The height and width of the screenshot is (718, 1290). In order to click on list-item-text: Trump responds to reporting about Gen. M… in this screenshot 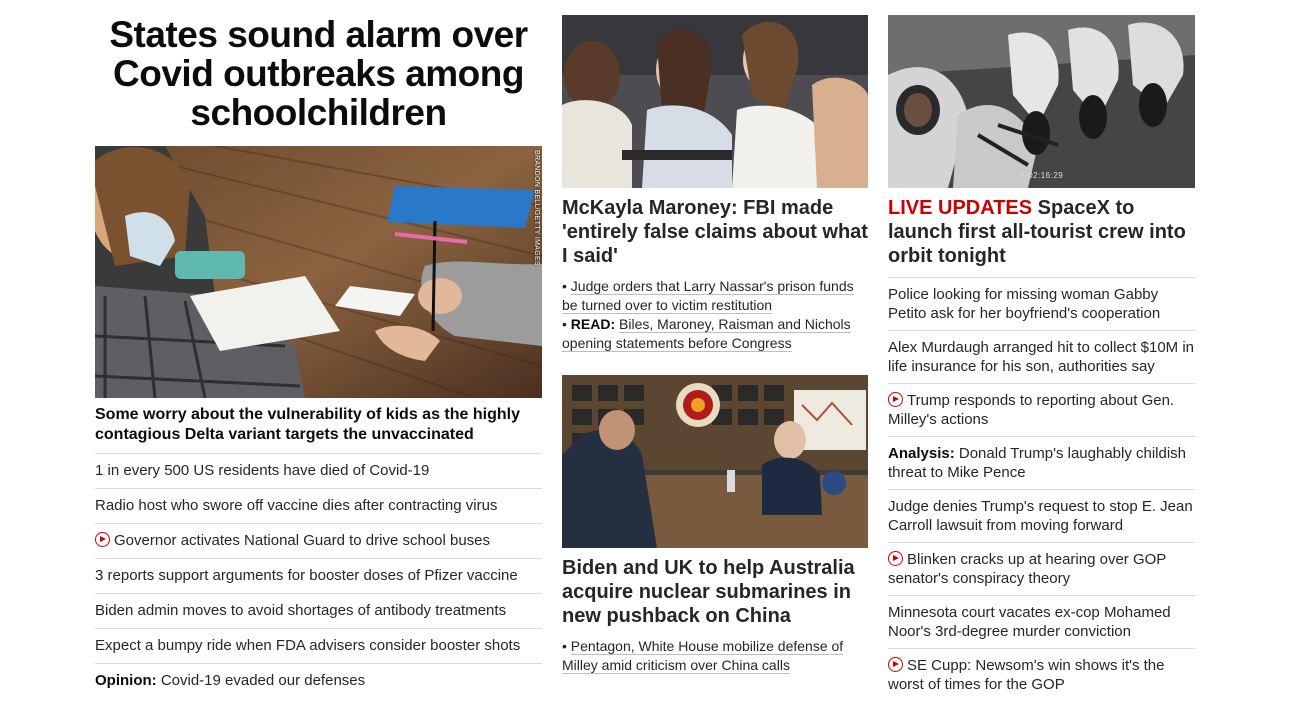, I will do `click(1031, 410)`.